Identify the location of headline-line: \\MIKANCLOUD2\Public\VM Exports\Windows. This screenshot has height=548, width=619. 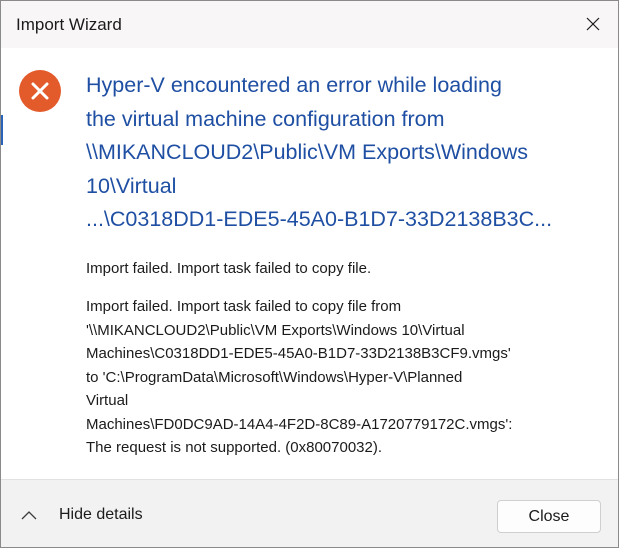
(307, 152).